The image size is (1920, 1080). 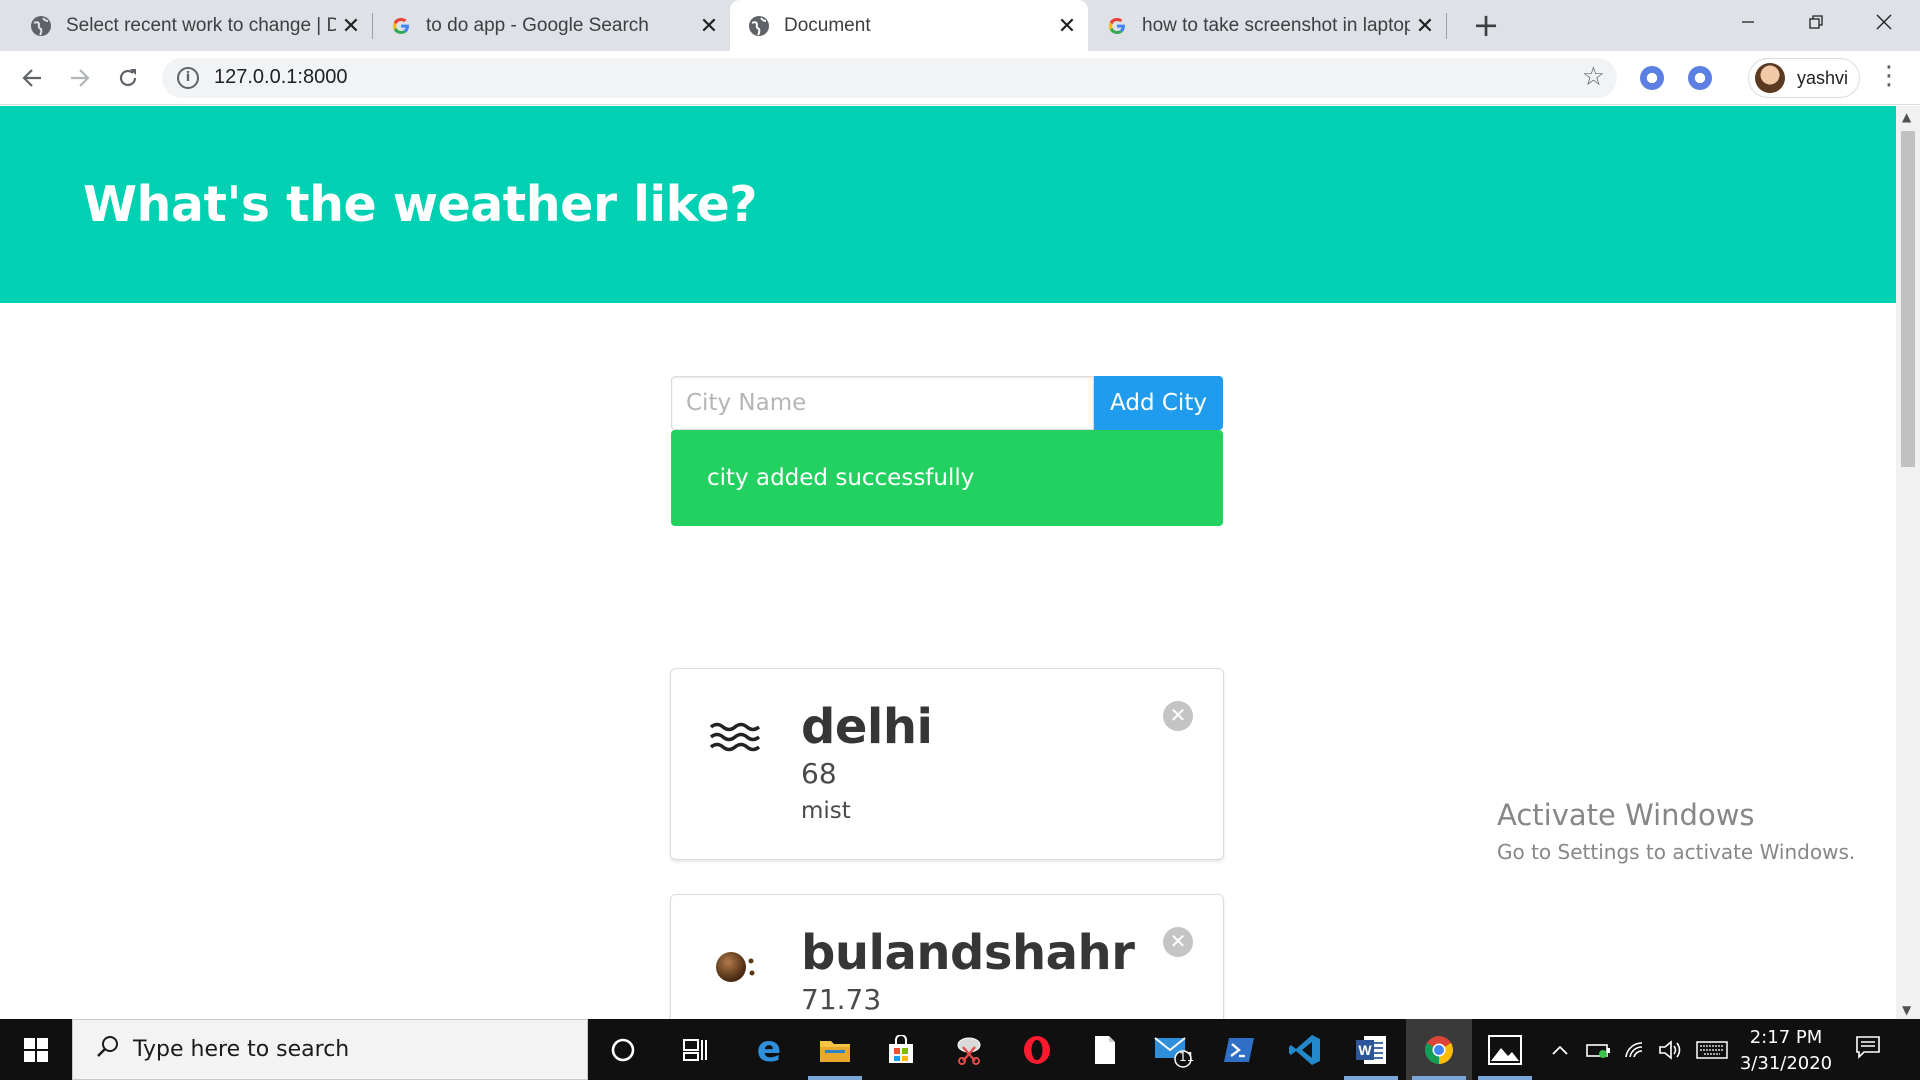 I want to click on file-explorer-icon, so click(x=835, y=1049).